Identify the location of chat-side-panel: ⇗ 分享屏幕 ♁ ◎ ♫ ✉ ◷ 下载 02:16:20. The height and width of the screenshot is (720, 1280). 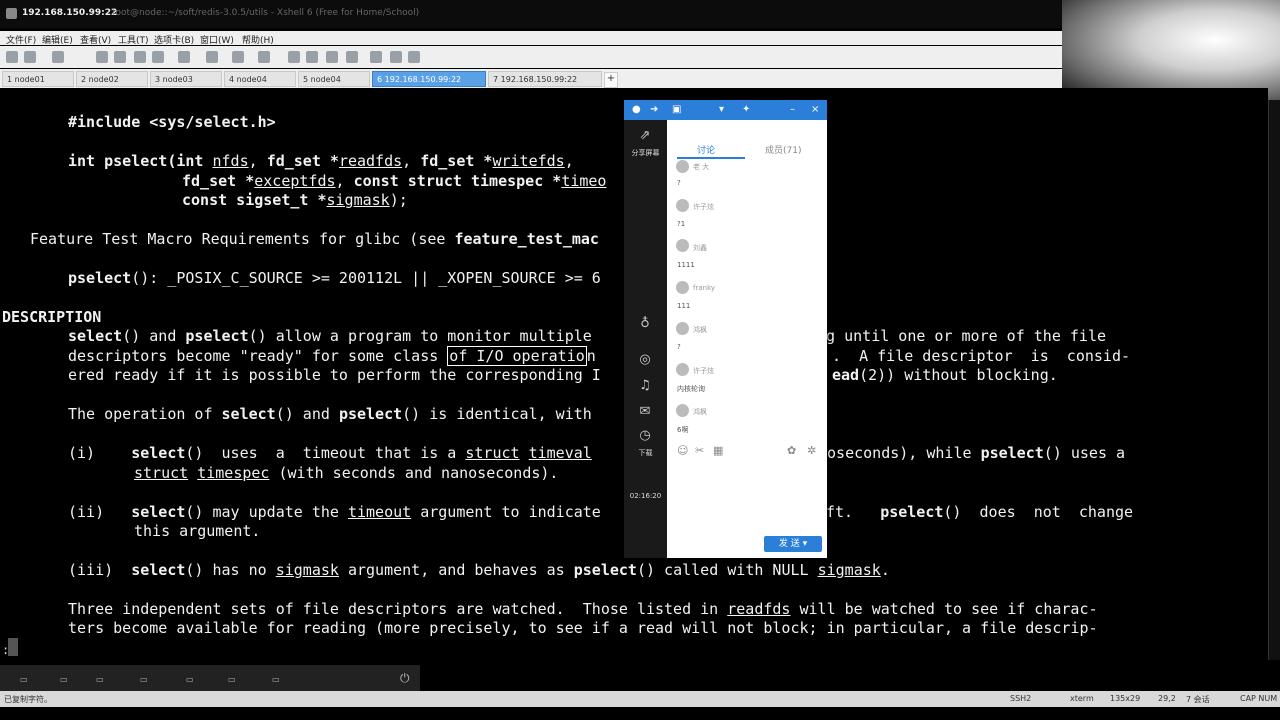
(645, 339).